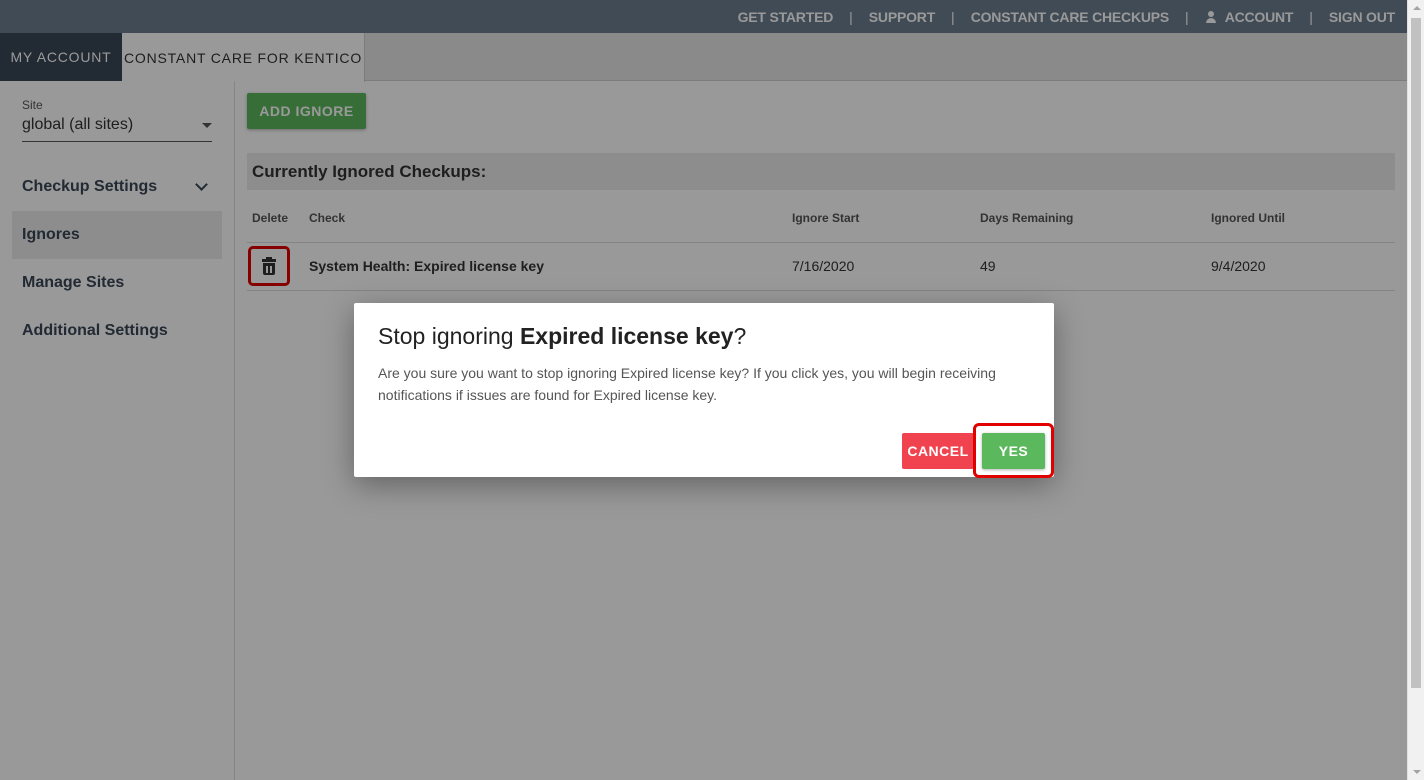  I want to click on dialog-title-prefix: Stop ignoring, so click(449, 336).